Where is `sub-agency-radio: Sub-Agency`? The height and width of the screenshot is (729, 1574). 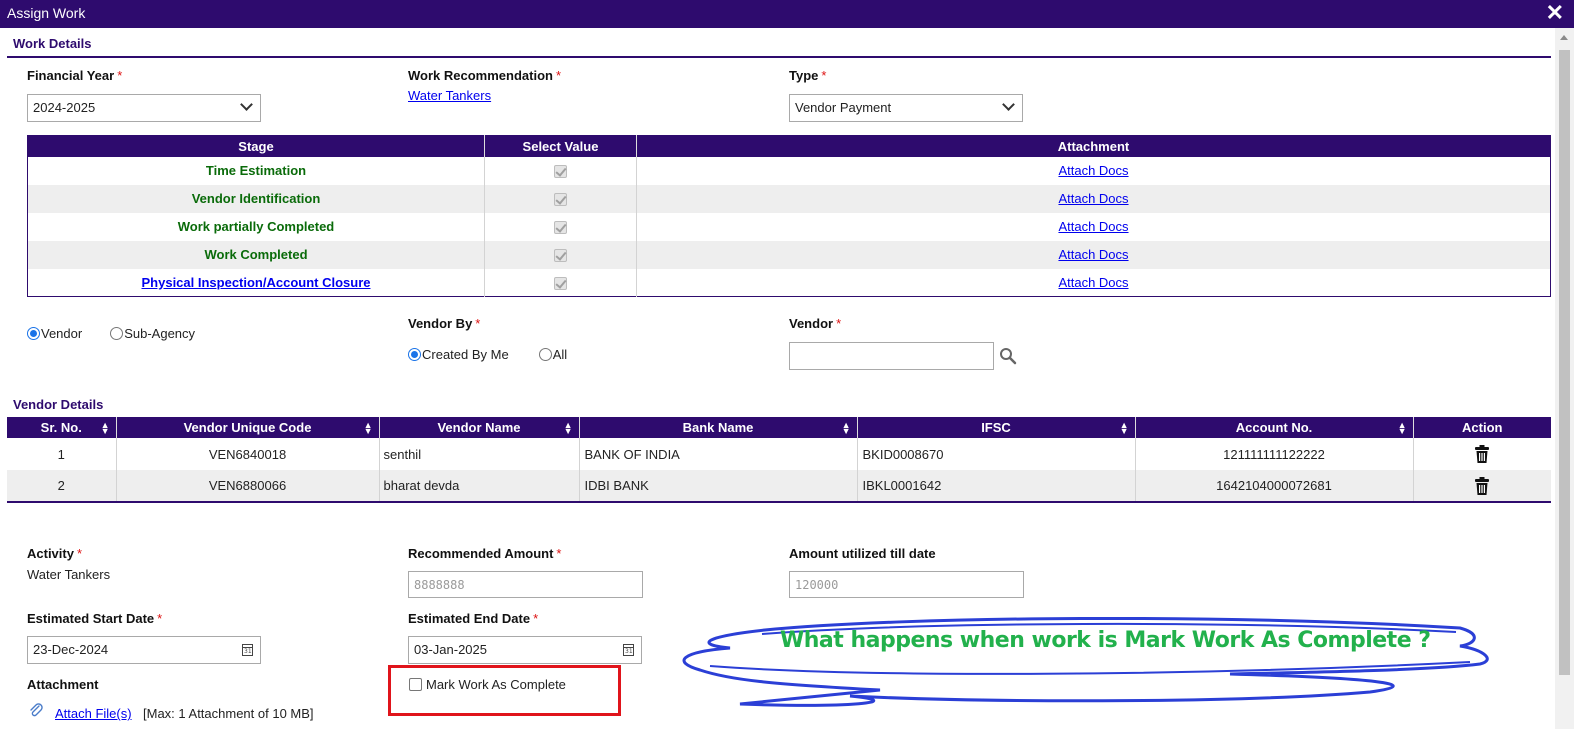
sub-agency-radio: Sub-Agency is located at coordinates (152, 333).